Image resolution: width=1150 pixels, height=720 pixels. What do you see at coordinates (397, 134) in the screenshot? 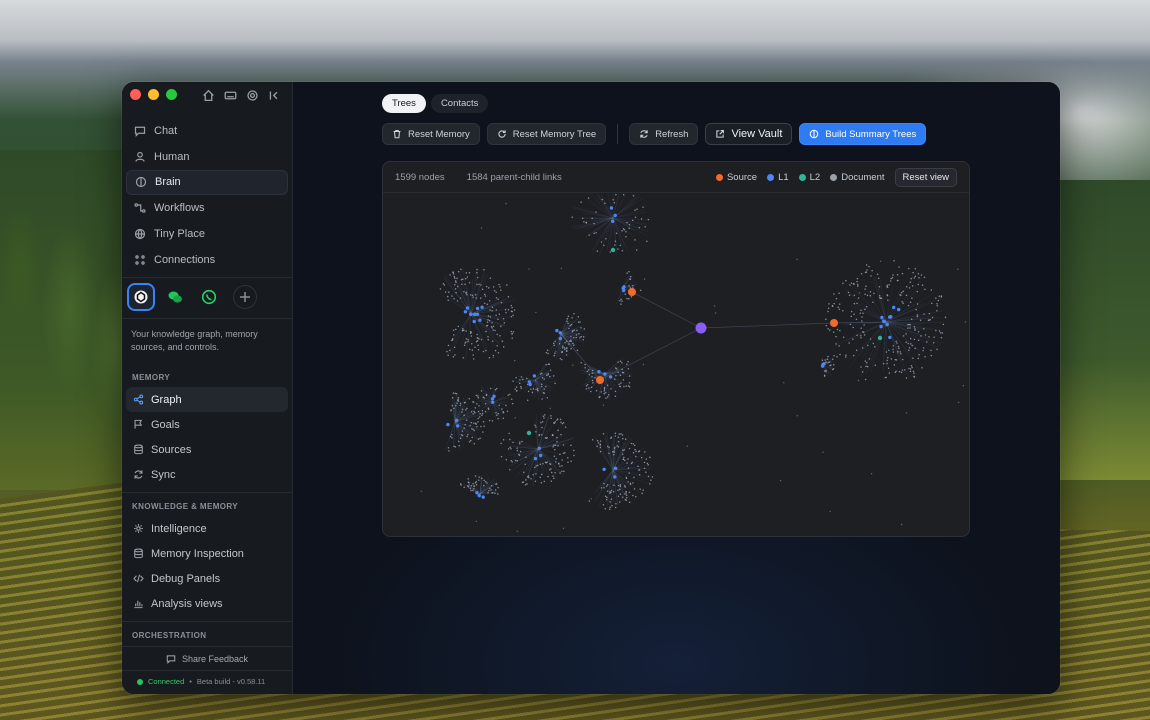
I see `trash-icon` at bounding box center [397, 134].